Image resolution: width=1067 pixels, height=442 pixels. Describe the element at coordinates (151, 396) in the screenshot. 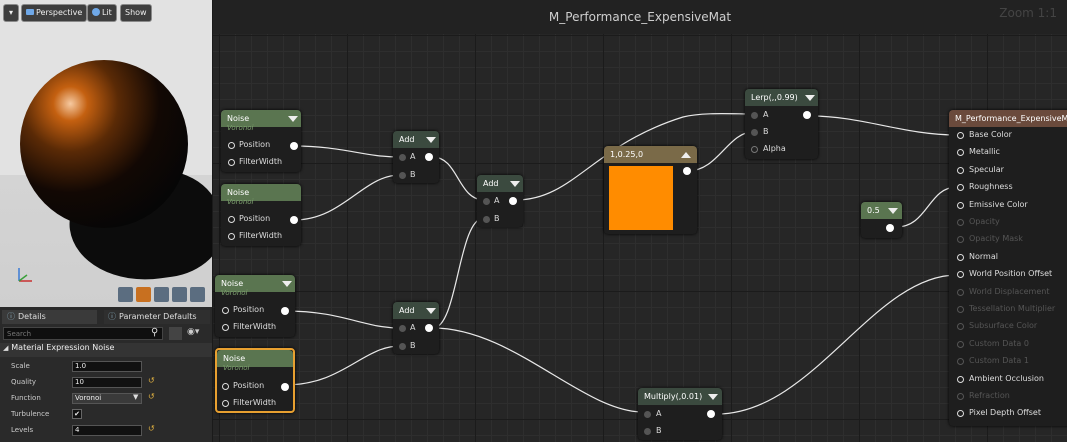

I see `reset-function-icon: ↺` at that location.